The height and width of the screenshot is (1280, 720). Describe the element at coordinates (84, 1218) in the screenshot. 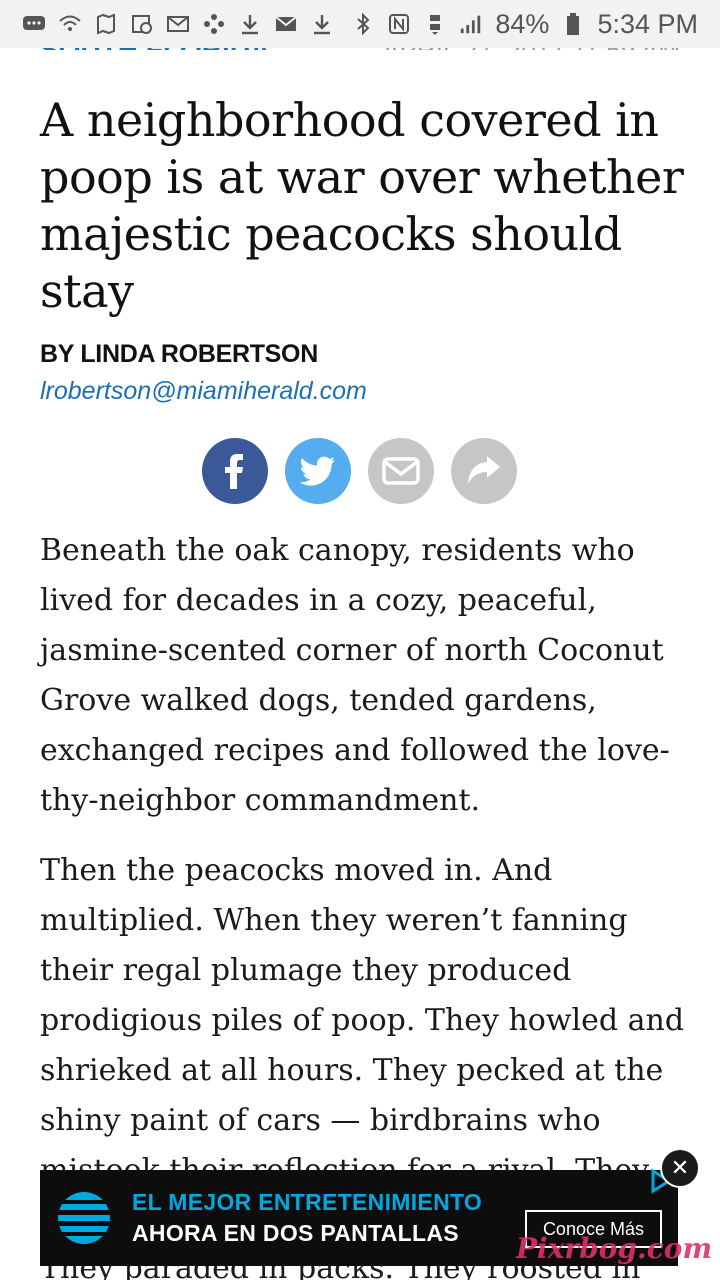

I see `att-globe-icon` at that location.